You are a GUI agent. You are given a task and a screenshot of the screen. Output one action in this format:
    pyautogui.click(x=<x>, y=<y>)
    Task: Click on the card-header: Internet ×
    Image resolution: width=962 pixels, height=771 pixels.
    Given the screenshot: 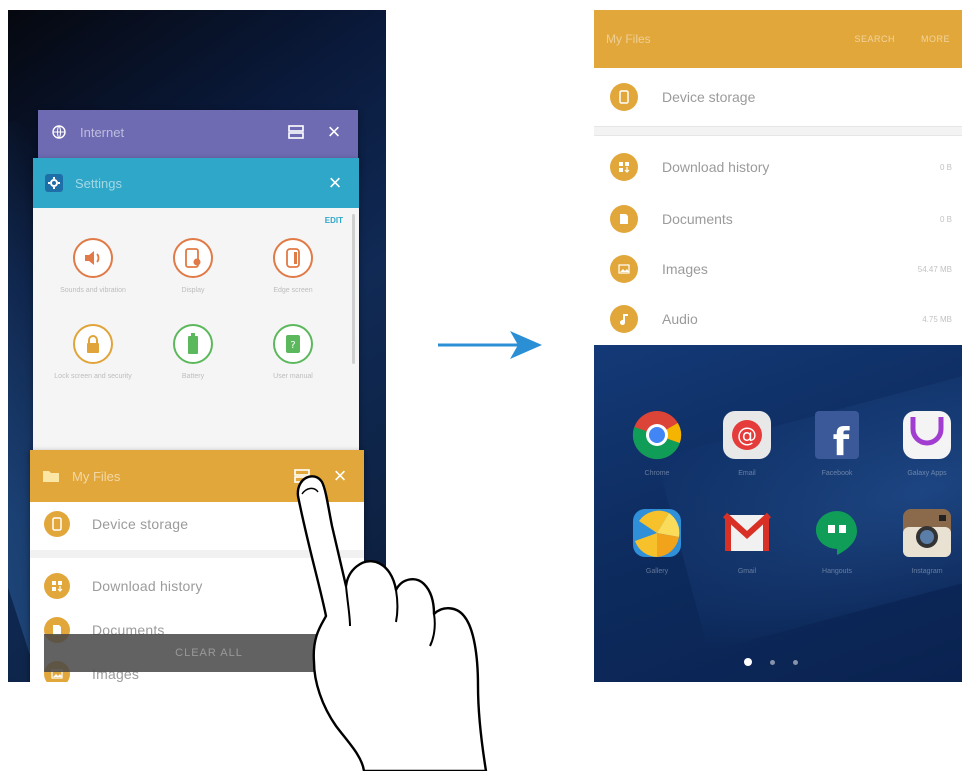 What is the action you would take?
    pyautogui.click(x=198, y=132)
    